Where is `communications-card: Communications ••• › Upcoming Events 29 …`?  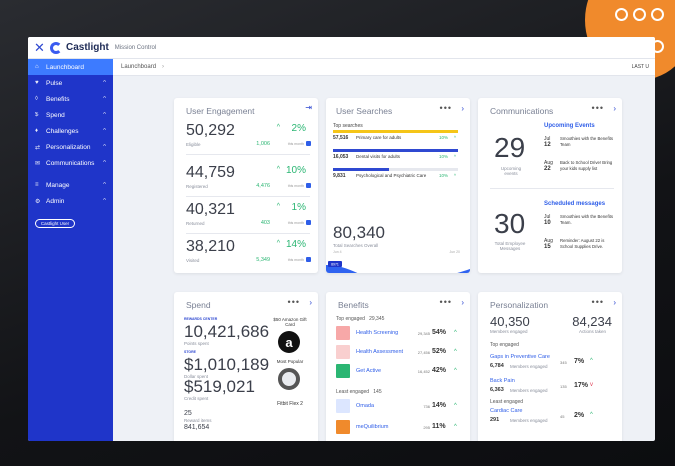
communications-card: Communications ••• › Upcoming Events 29 … is located at coordinates (550, 185).